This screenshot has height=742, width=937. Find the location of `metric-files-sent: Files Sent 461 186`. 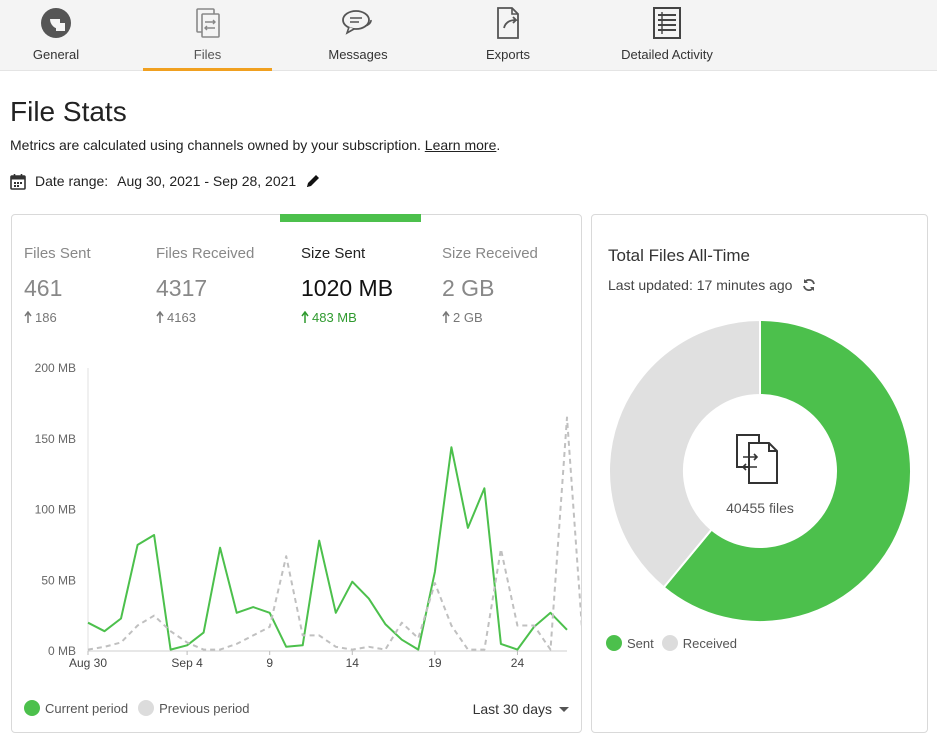

metric-files-sent: Files Sent 461 186 is located at coordinates (94, 285).